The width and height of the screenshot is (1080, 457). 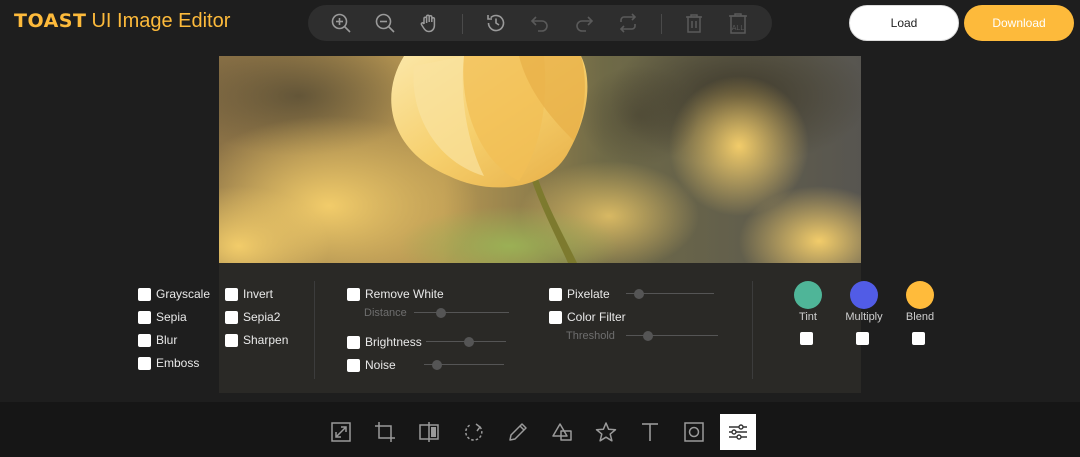 I want to click on distance-slider, so click(x=461, y=313).